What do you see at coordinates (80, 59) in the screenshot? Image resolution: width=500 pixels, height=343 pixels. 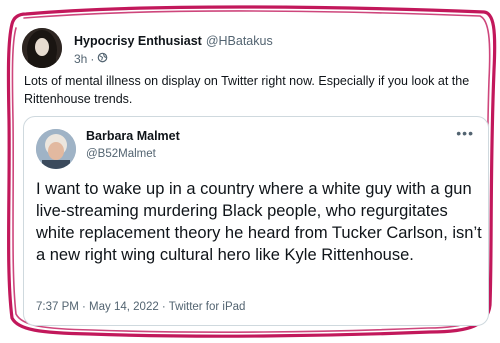 I see `post-time: 3h` at bounding box center [80, 59].